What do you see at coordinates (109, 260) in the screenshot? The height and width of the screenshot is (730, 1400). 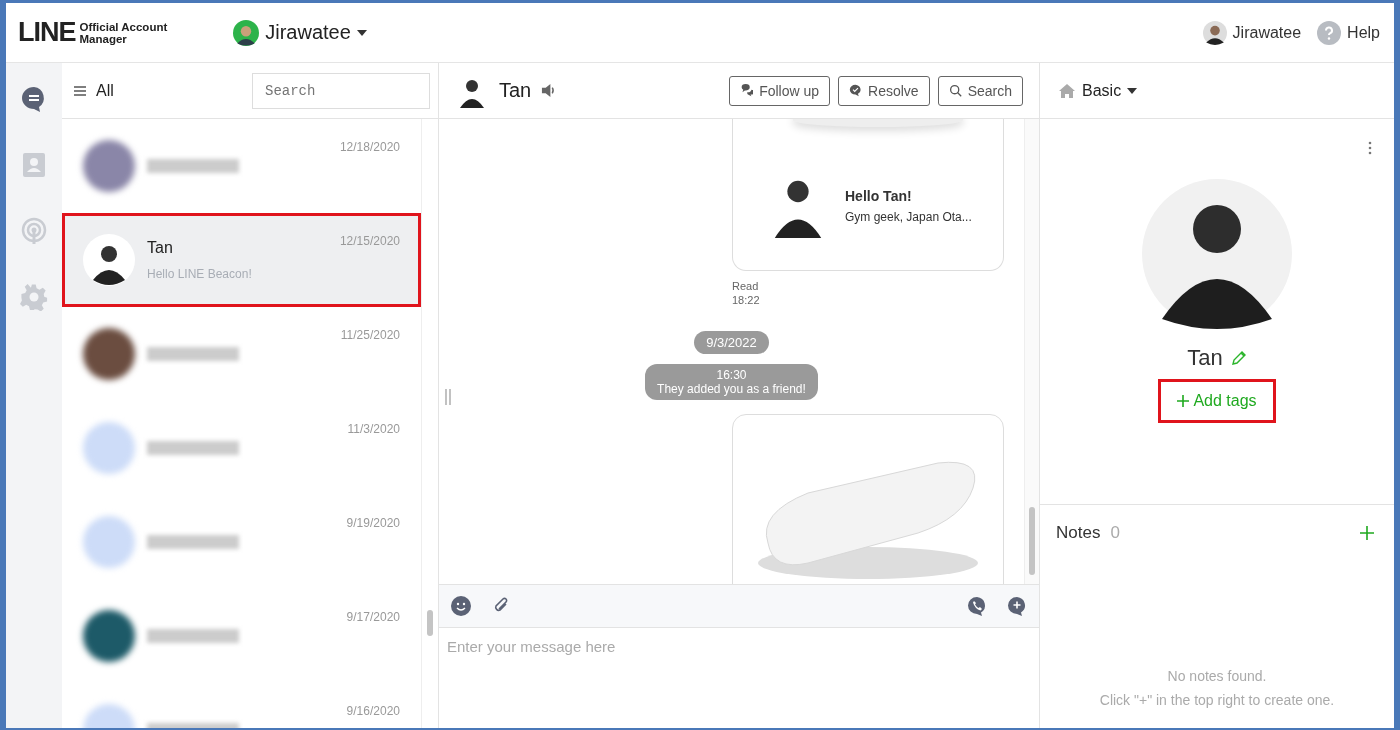 I see `avatar-icon` at bounding box center [109, 260].